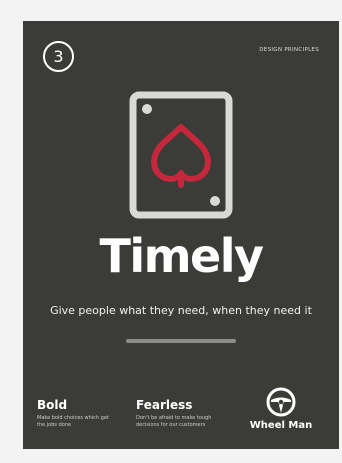 The height and width of the screenshot is (463, 342). Describe the element at coordinates (181, 155) in the screenshot. I see `playing-card-spade-icon` at that location.